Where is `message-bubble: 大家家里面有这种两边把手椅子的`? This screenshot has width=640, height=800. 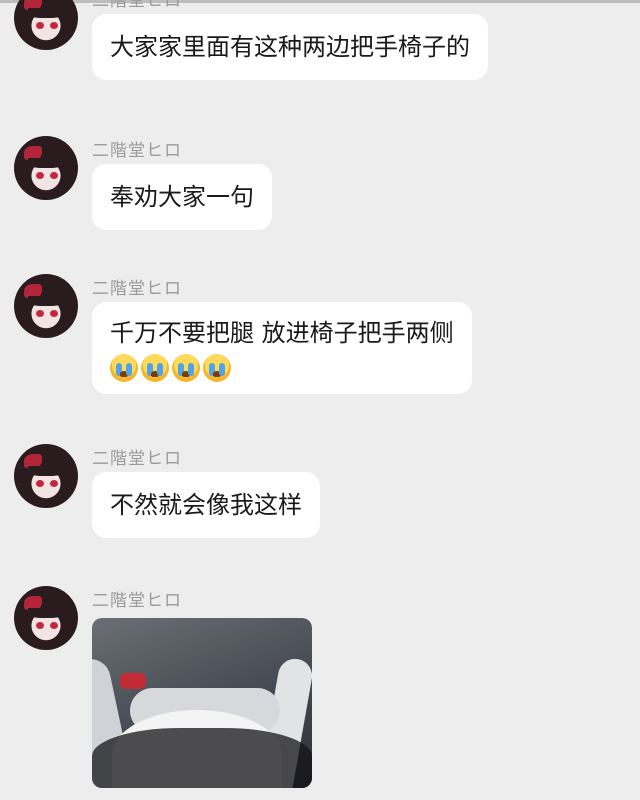 message-bubble: 大家家里面有这种两边把手椅子的 is located at coordinates (290, 47).